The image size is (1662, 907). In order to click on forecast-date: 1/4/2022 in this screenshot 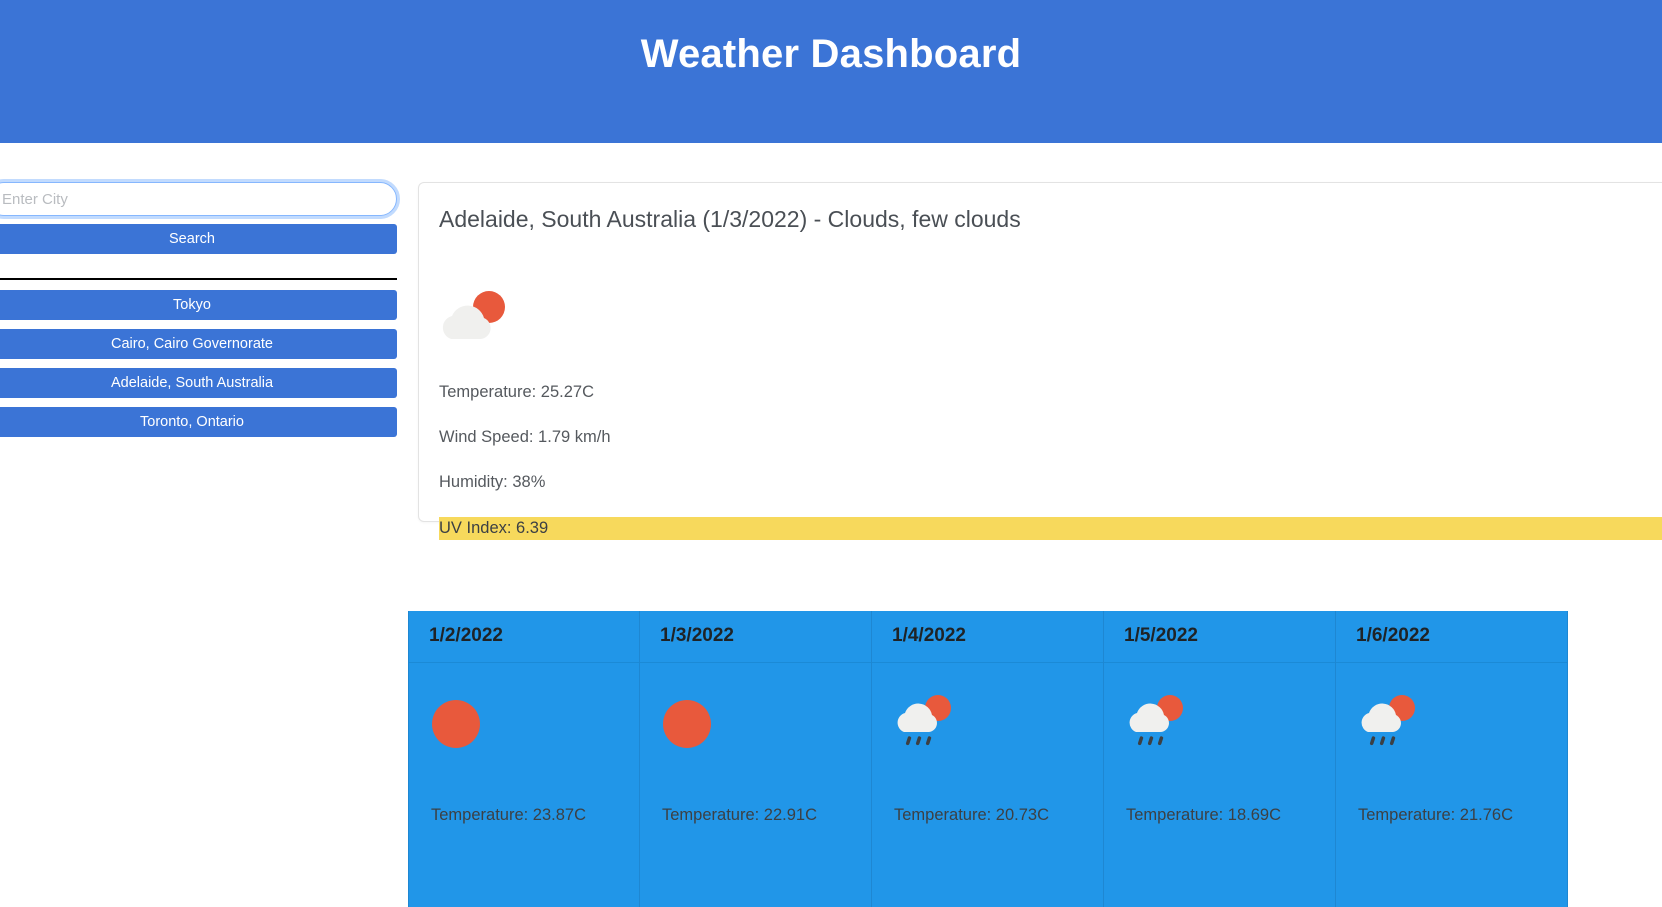, I will do `click(929, 635)`.